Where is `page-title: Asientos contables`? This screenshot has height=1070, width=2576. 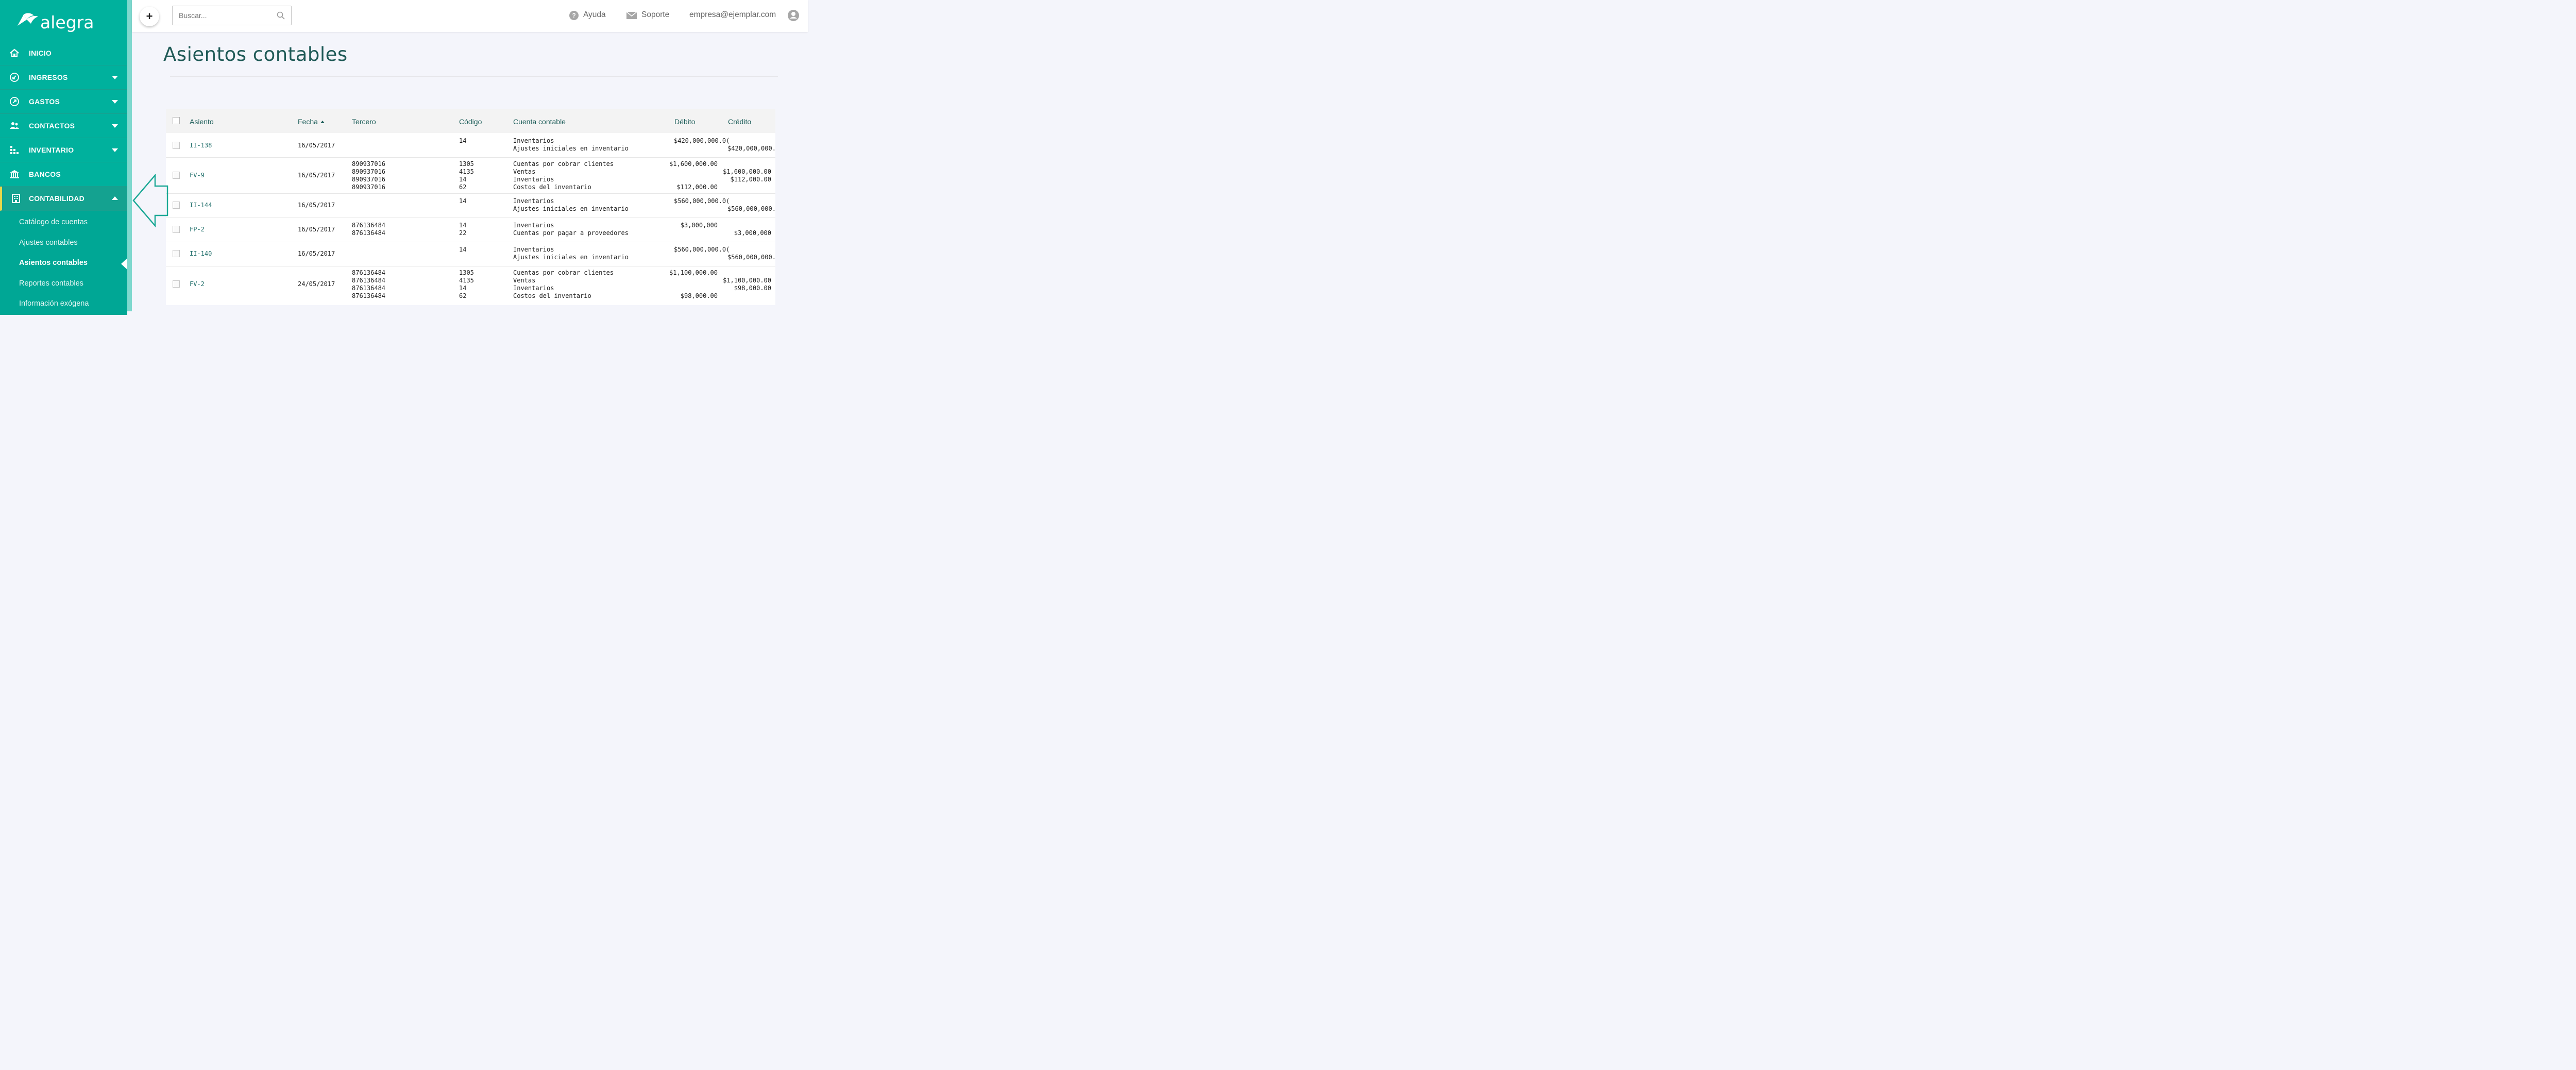
page-title: Asientos contables is located at coordinates (255, 54).